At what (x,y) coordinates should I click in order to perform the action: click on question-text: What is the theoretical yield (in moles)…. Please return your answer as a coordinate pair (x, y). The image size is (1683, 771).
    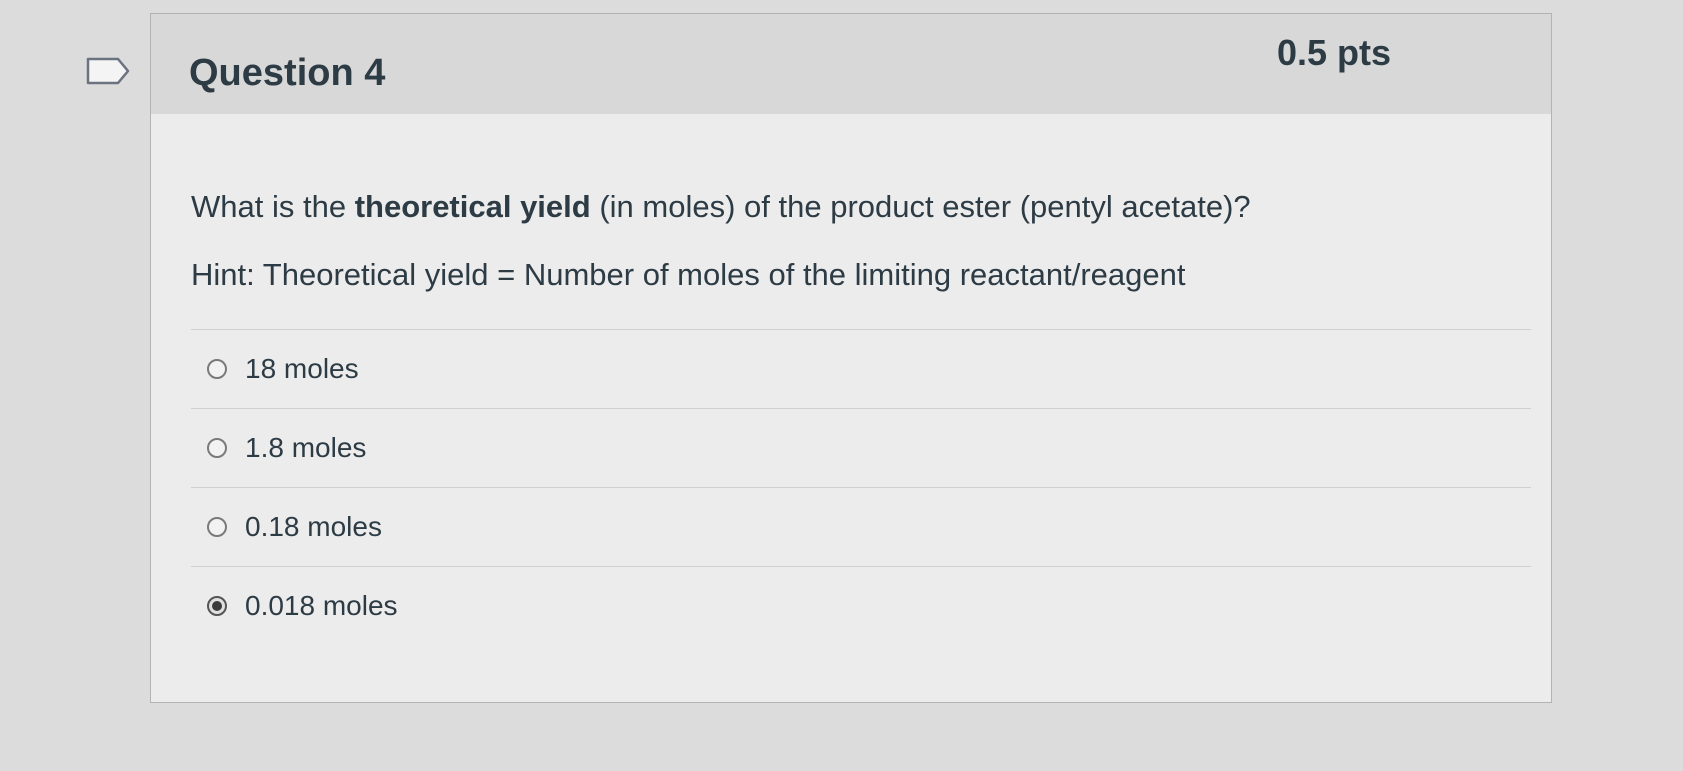
    Looking at the image, I should click on (721, 207).